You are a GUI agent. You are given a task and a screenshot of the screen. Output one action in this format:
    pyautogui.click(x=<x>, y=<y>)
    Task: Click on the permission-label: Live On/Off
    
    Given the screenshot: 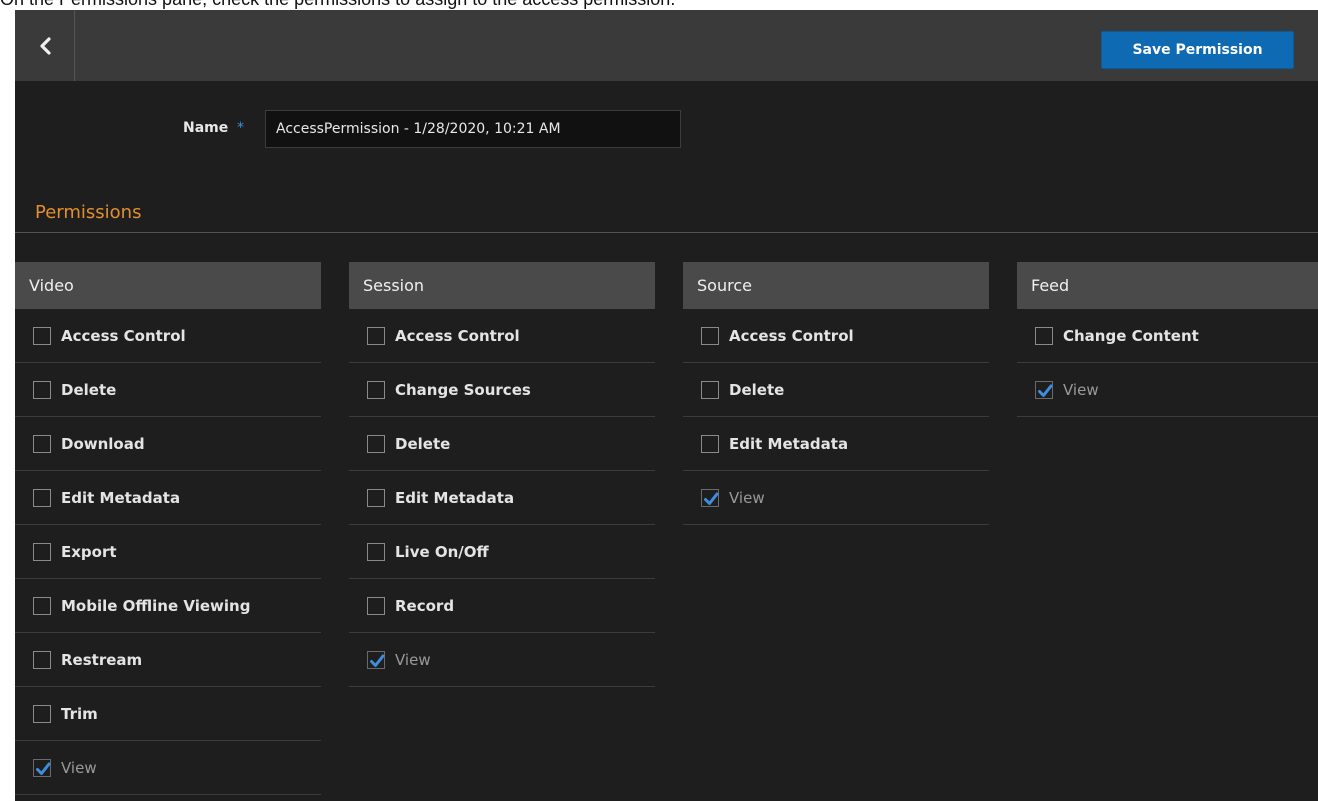 What is the action you would take?
    pyautogui.click(x=442, y=551)
    